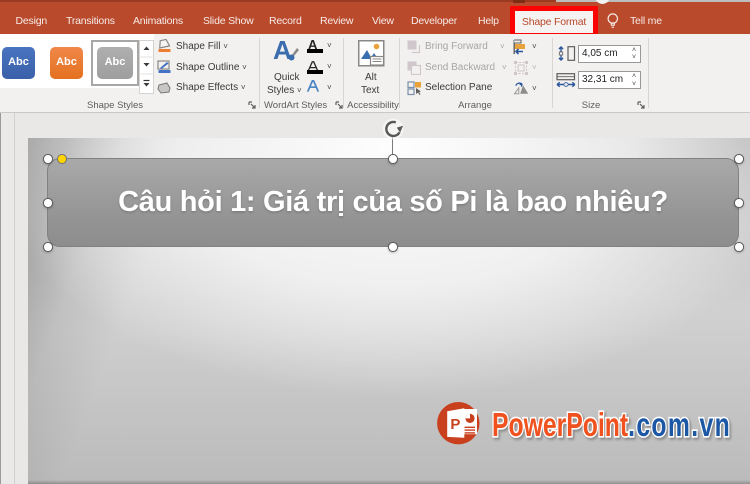 The width and height of the screenshot is (750, 484). What do you see at coordinates (611, 426) in the screenshot?
I see `svg-text: PowerPoint.com.vn` at bounding box center [611, 426].